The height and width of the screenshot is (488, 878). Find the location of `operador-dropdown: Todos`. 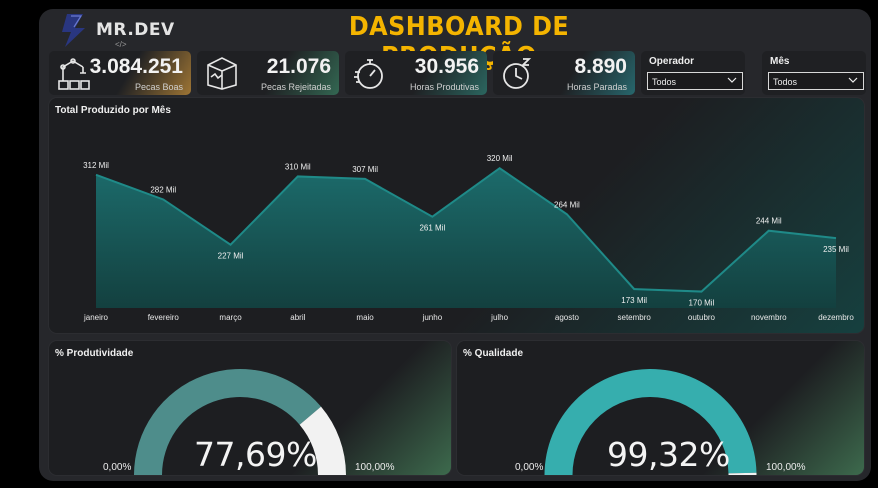

operador-dropdown: Todos is located at coordinates (695, 81).